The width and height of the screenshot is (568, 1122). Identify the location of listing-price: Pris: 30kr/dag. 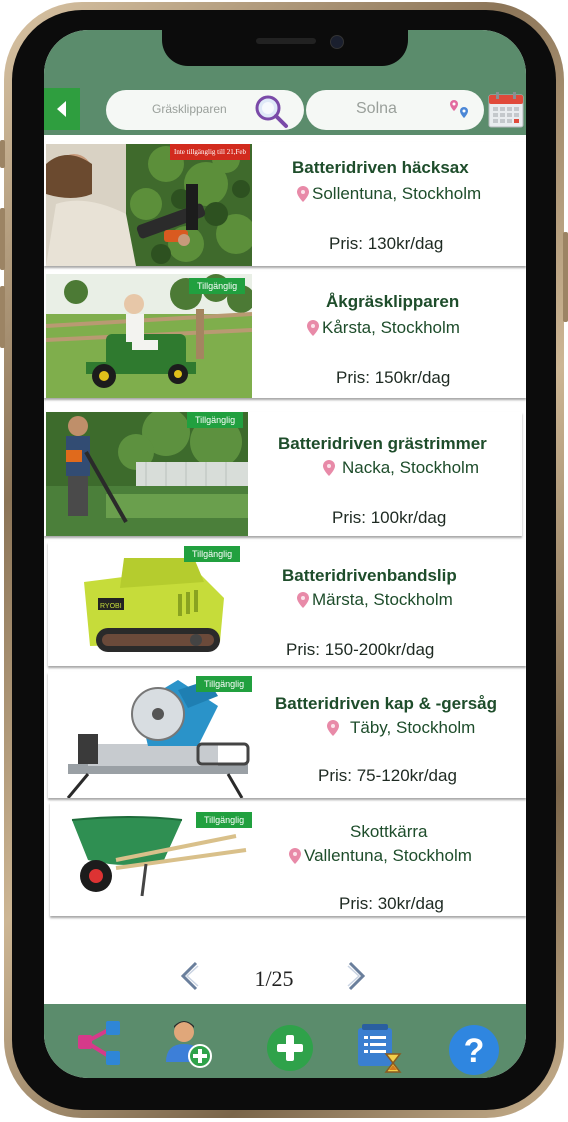
(391, 903).